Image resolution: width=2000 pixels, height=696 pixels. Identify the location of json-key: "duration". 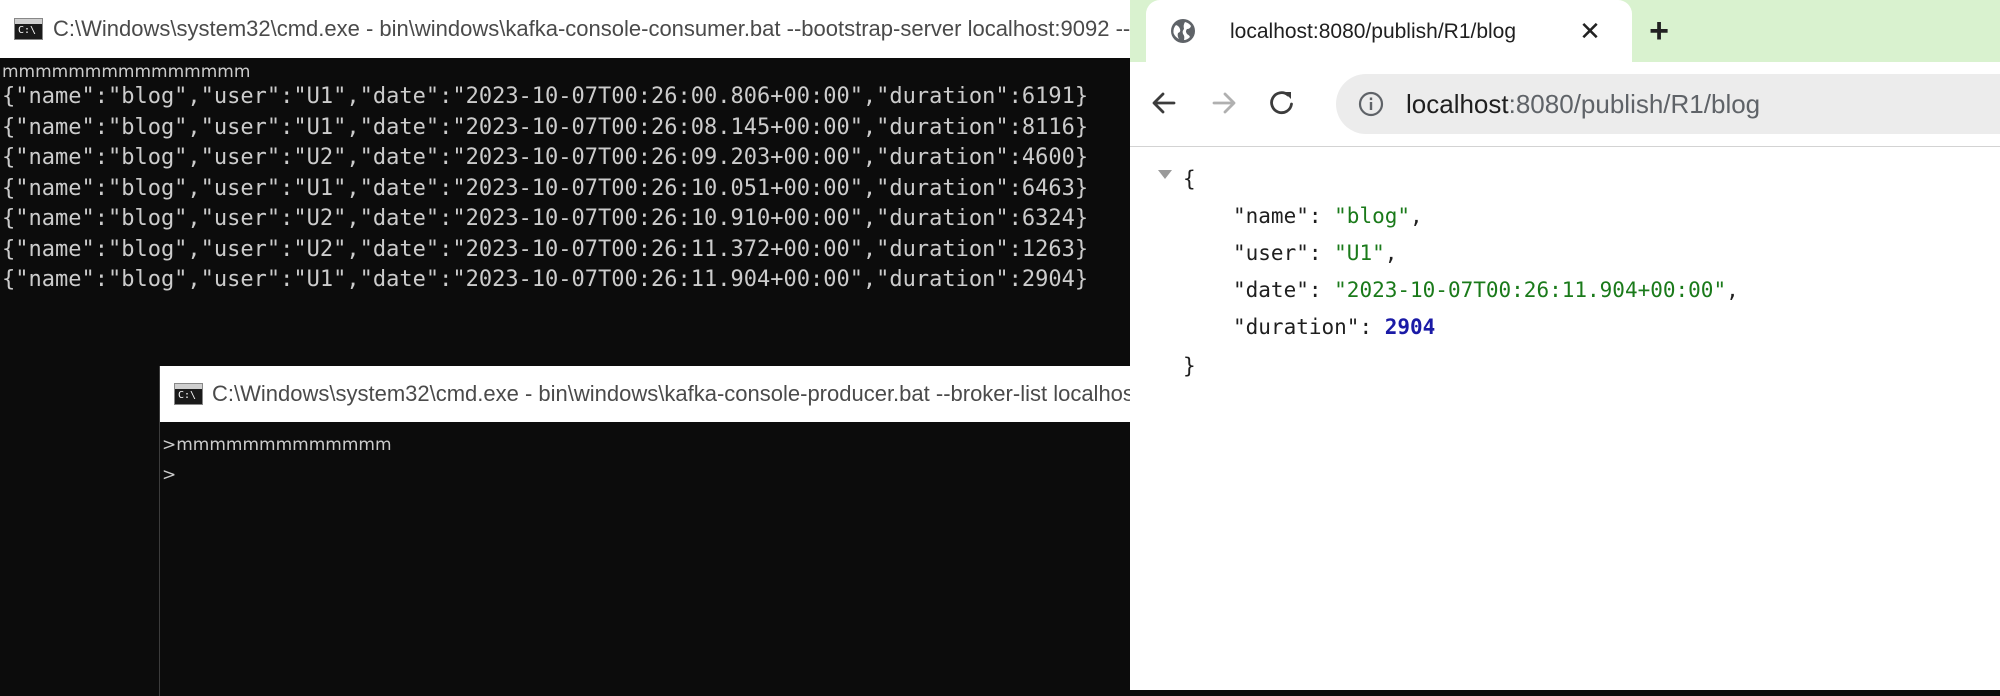
(1296, 327).